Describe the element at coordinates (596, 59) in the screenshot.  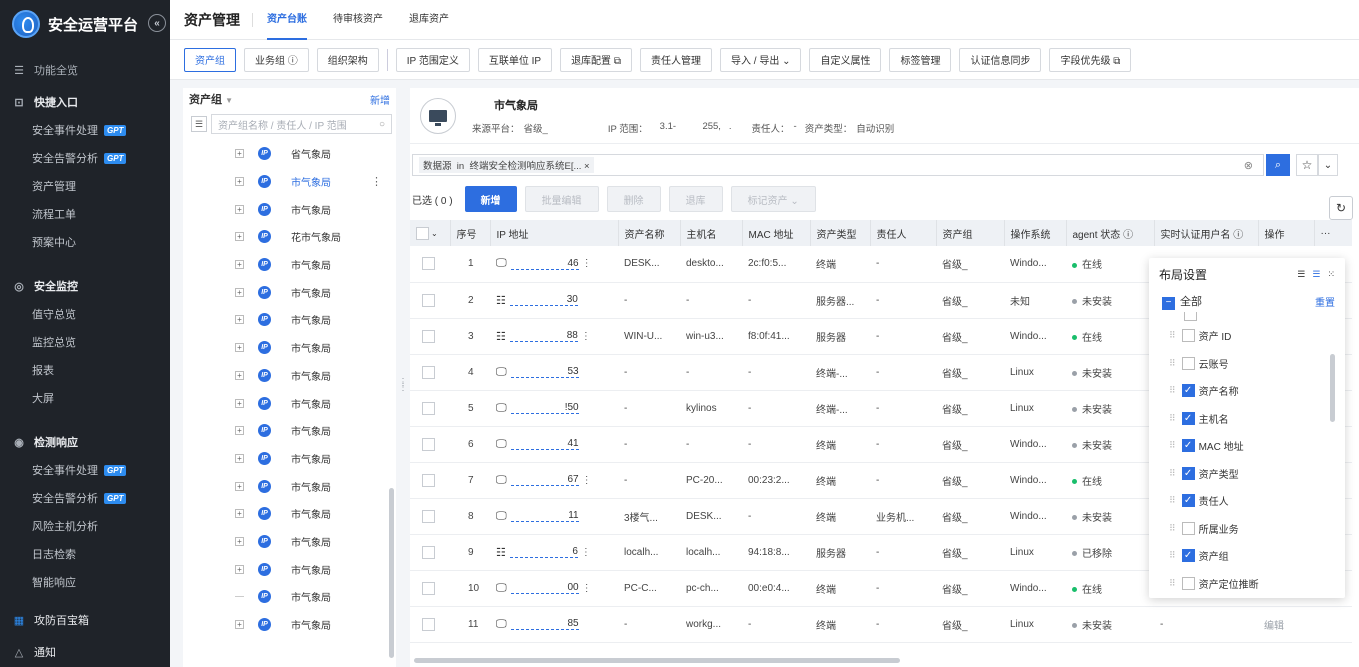
I see `toolbar-button: 退库配置 ⧉` at that location.